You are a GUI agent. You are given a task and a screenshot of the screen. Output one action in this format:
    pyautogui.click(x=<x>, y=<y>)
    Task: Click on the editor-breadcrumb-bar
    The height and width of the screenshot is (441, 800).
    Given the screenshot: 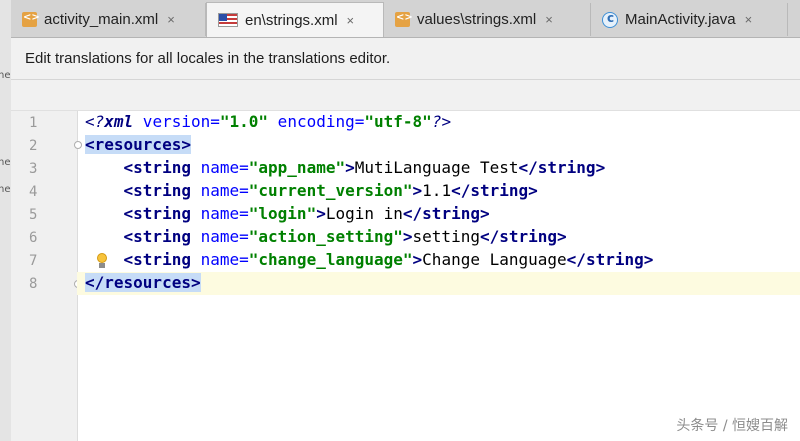 What is the action you would take?
    pyautogui.click(x=405, y=95)
    